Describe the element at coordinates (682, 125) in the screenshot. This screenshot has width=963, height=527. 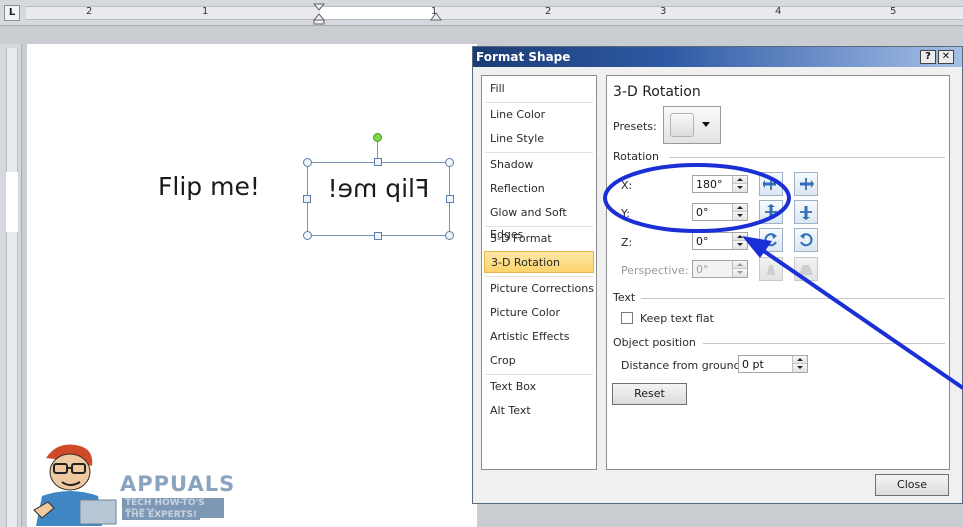
I see `preset-swatch` at that location.